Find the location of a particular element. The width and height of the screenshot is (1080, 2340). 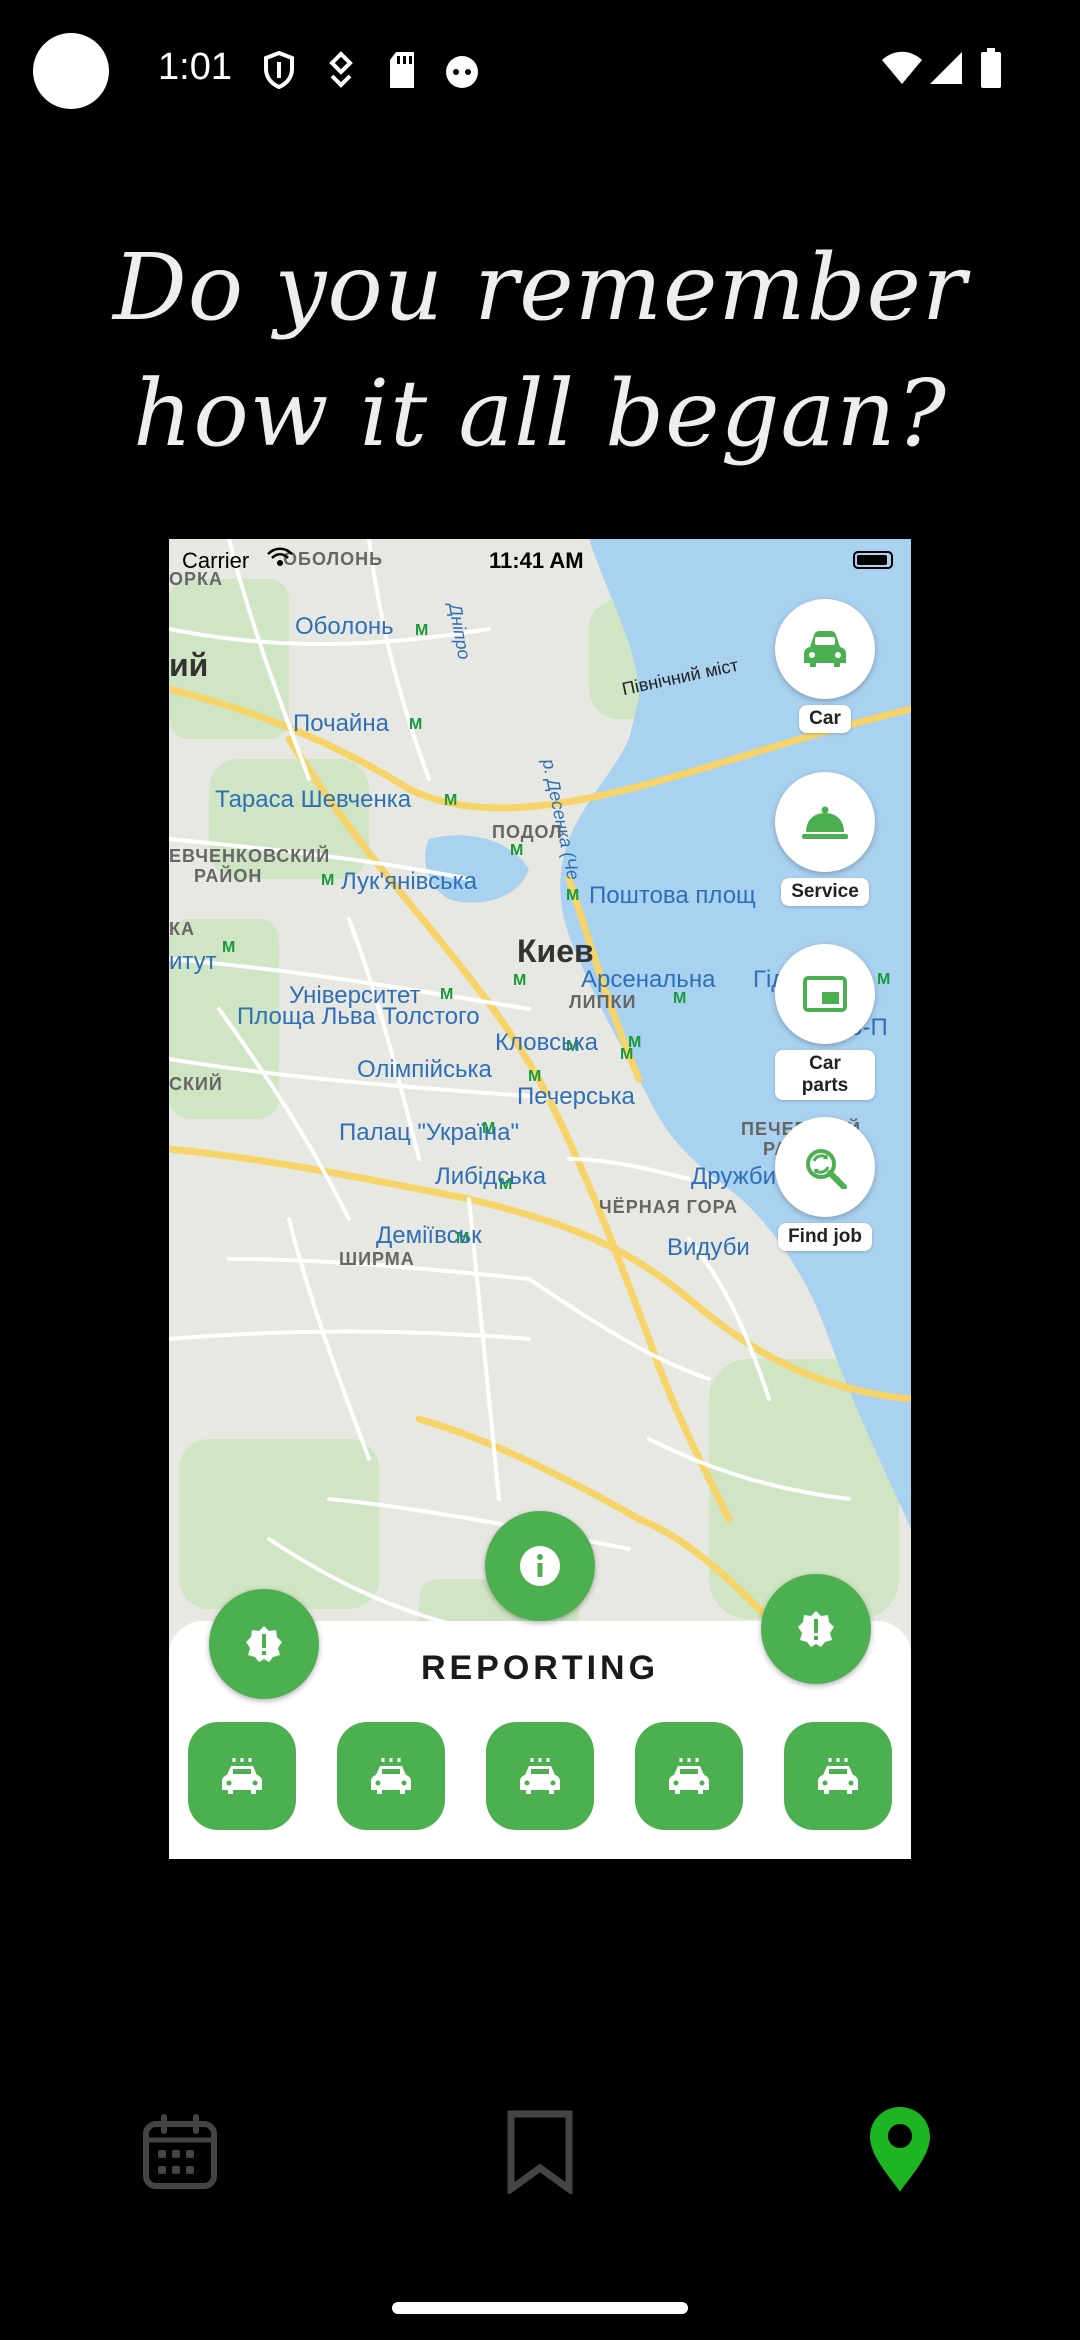

signal-icon is located at coordinates (946, 68).